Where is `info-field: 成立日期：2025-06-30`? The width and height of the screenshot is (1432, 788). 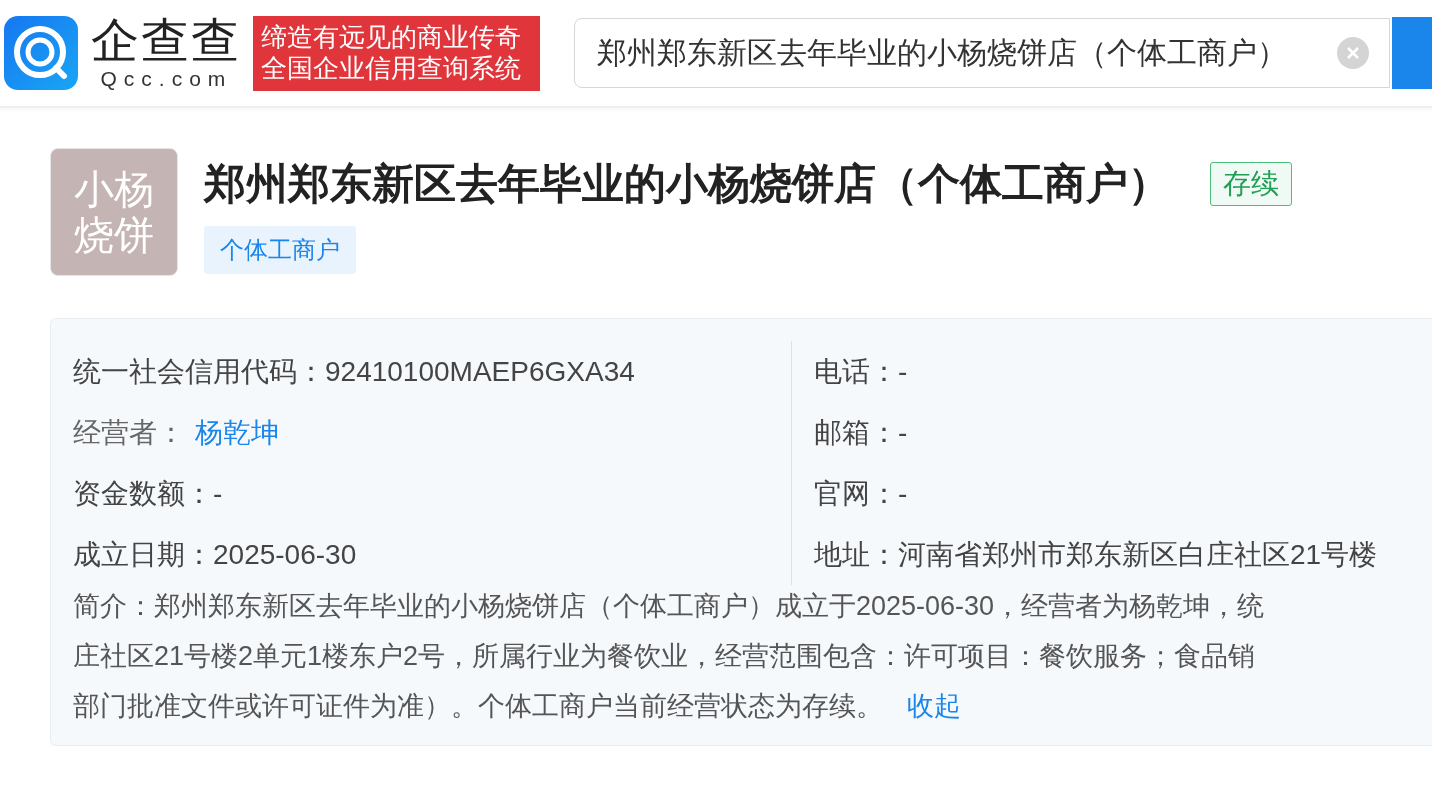 info-field: 成立日期：2025-06-30 is located at coordinates (432, 554).